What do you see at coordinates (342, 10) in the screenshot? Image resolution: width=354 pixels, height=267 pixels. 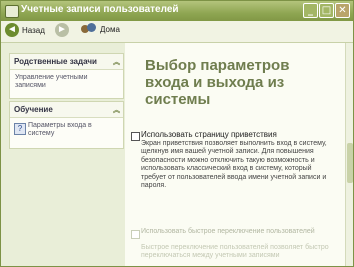 I see `close-button: ✕` at bounding box center [342, 10].